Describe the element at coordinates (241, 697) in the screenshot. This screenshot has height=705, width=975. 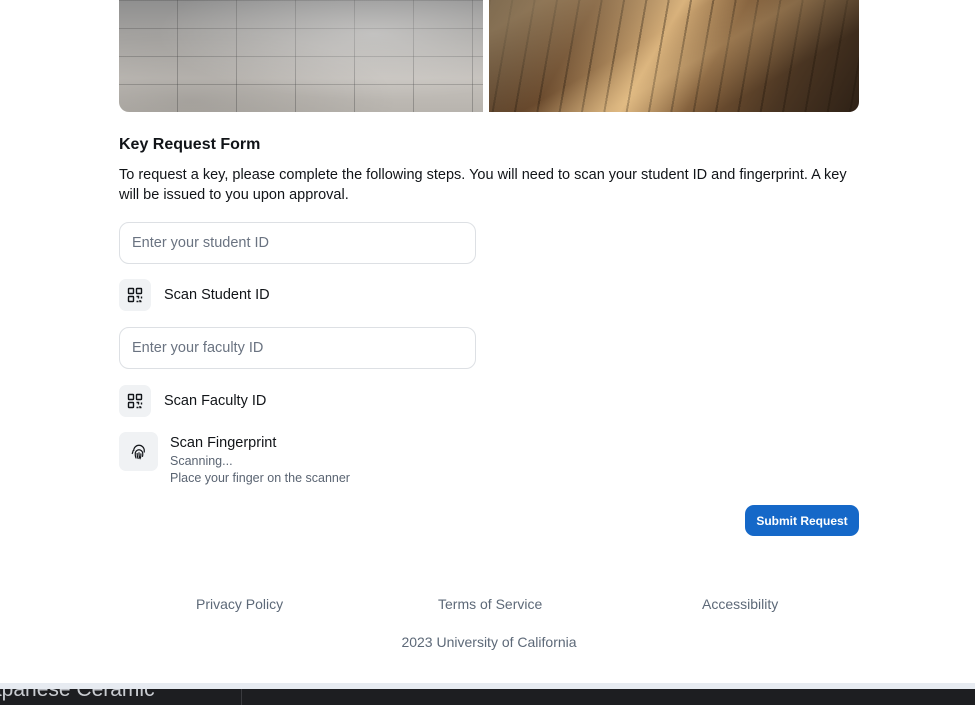
I see `bottom-bar-separator` at that location.